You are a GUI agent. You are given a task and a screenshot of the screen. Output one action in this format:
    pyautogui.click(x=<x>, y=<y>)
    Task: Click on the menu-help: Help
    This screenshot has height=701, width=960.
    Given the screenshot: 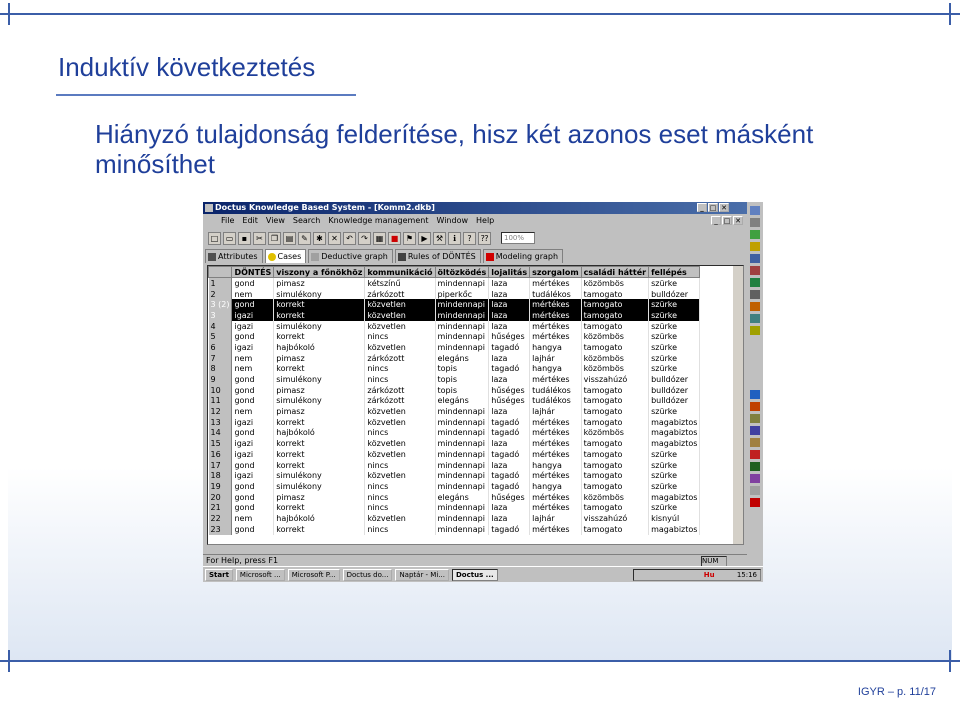 What is the action you would take?
    pyautogui.click(x=485, y=220)
    